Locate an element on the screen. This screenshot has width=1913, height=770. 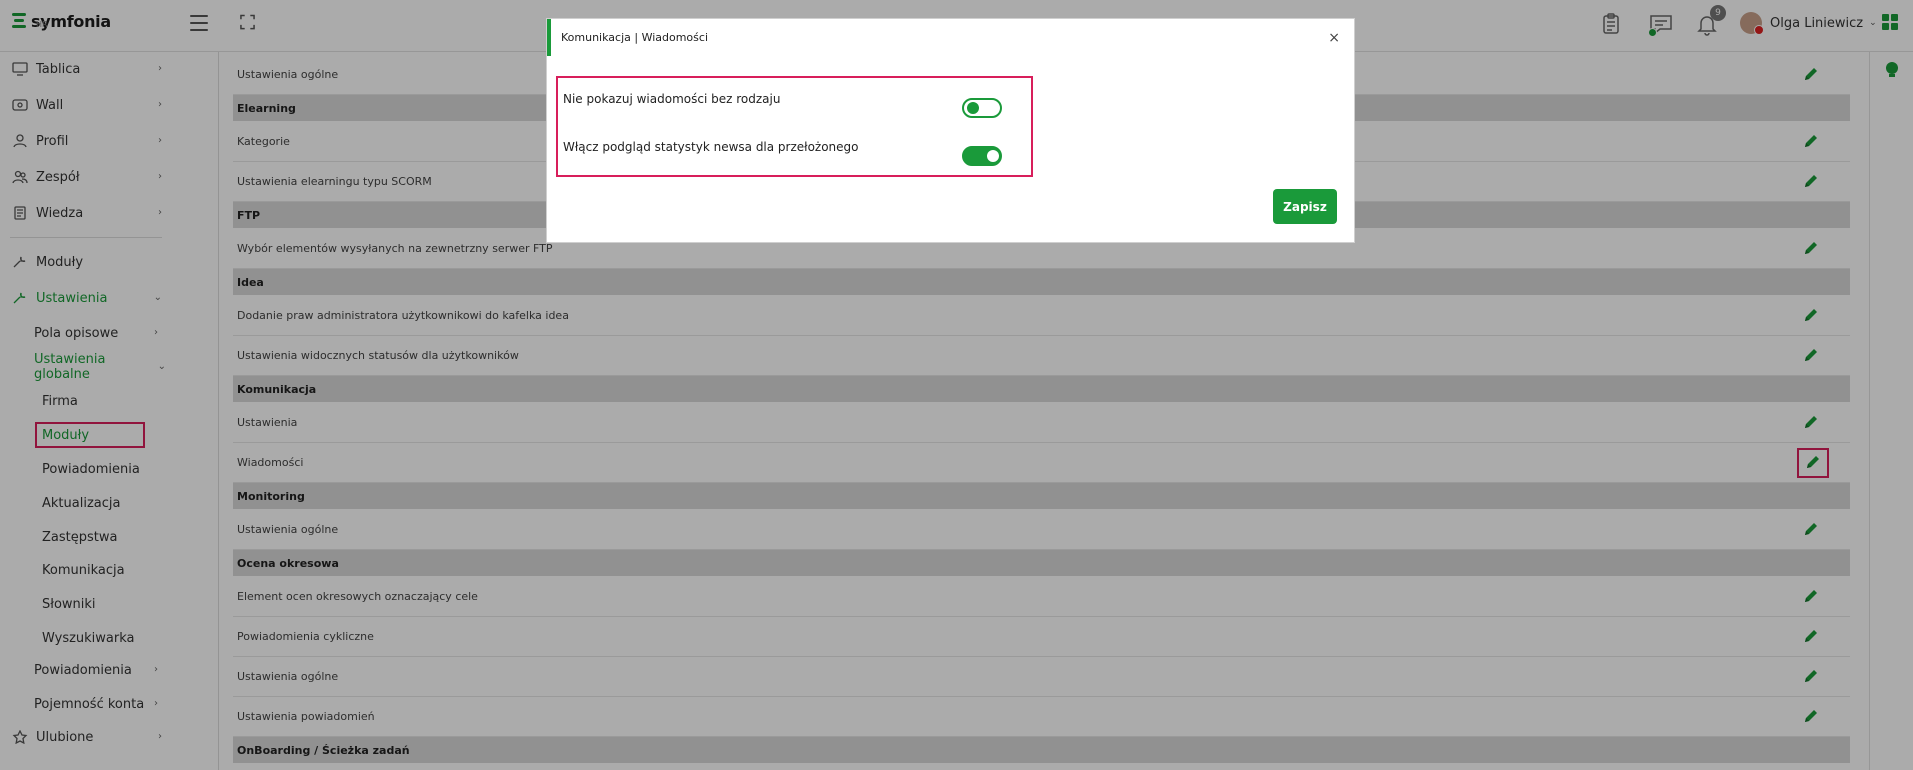
toggle-news-stats-preview is located at coordinates (982, 156).